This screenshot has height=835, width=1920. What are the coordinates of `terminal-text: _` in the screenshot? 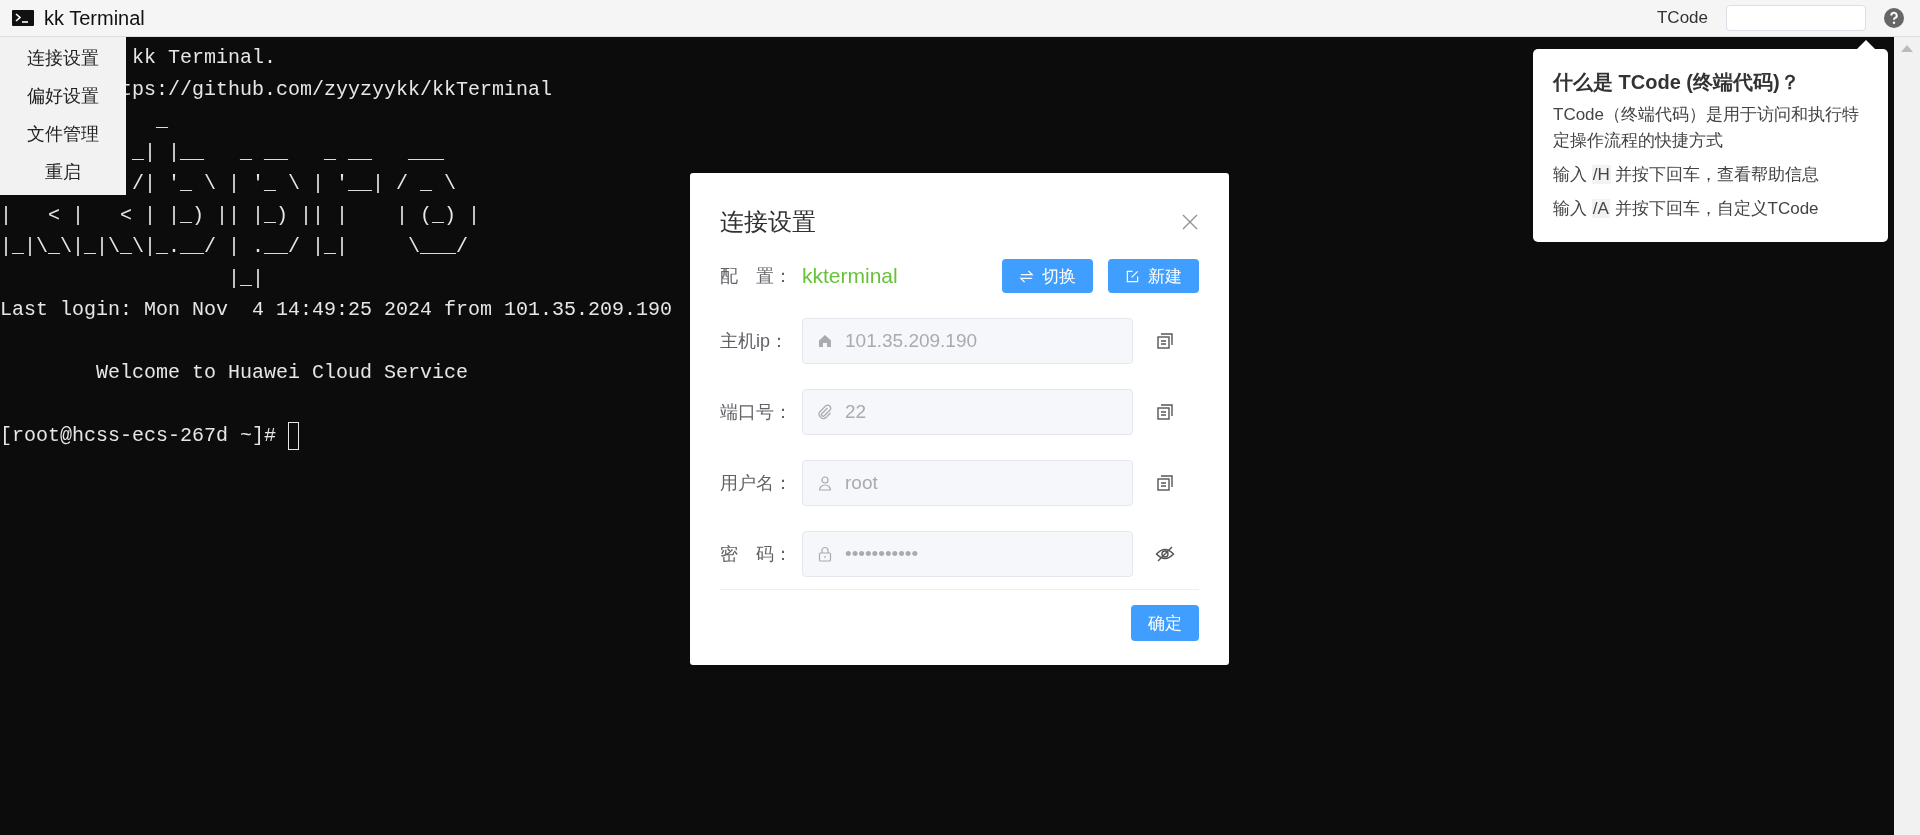 It's located at (162, 121).